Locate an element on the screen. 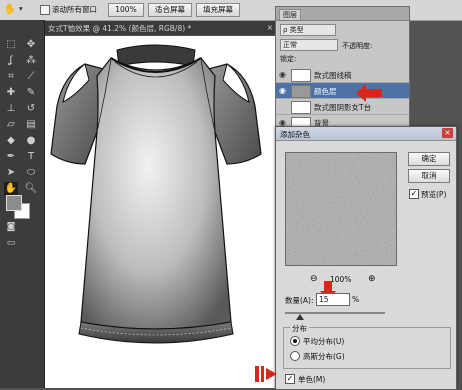 The image size is (462, 390). dialog-title: 添加杂色 is located at coordinates (295, 134).